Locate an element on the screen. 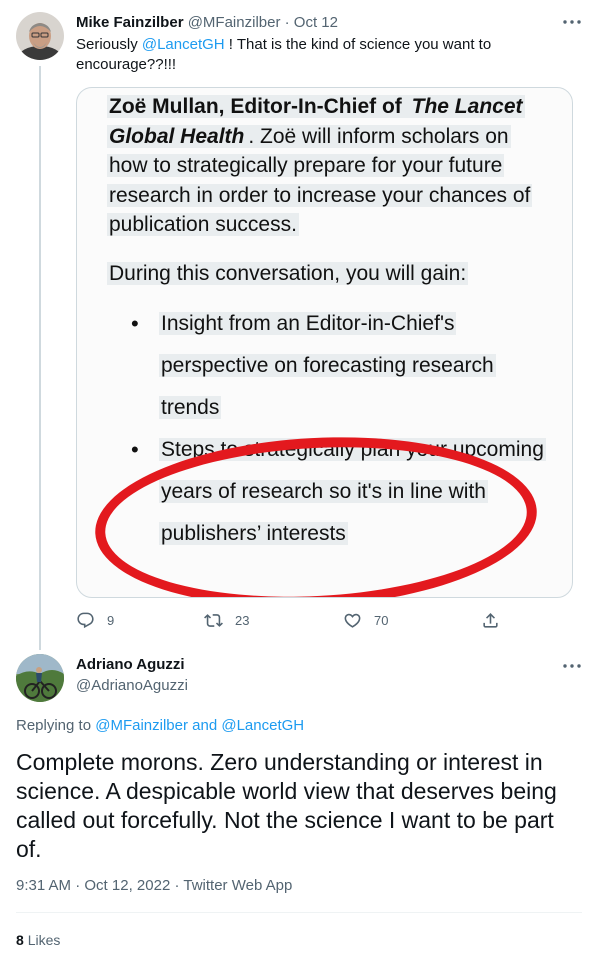 The image size is (598, 962). likes-count: 8 is located at coordinates (20, 940).